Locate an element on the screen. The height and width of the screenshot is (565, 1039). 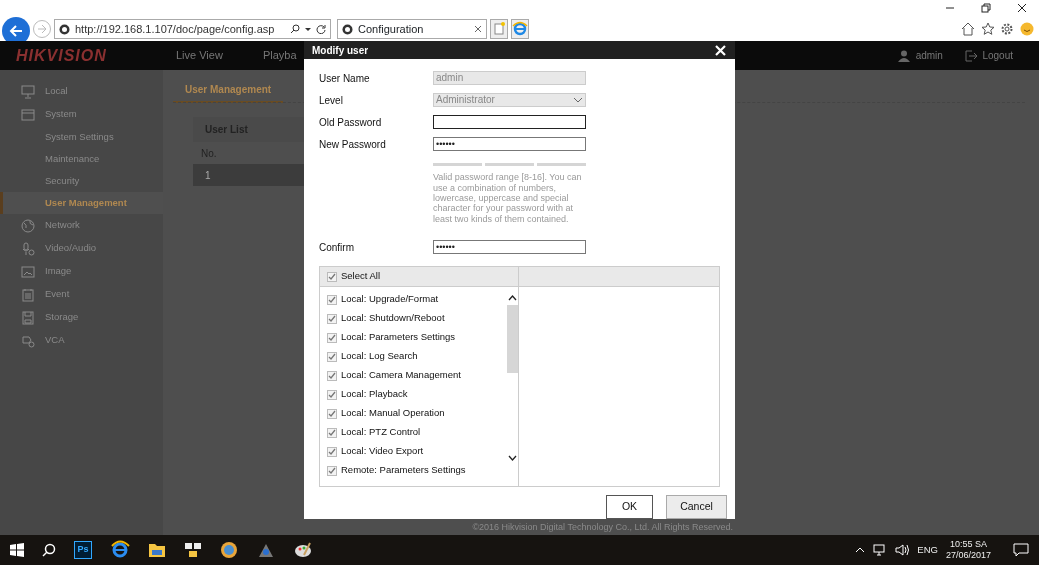
notification-icon is located at coordinates (1021, 550).